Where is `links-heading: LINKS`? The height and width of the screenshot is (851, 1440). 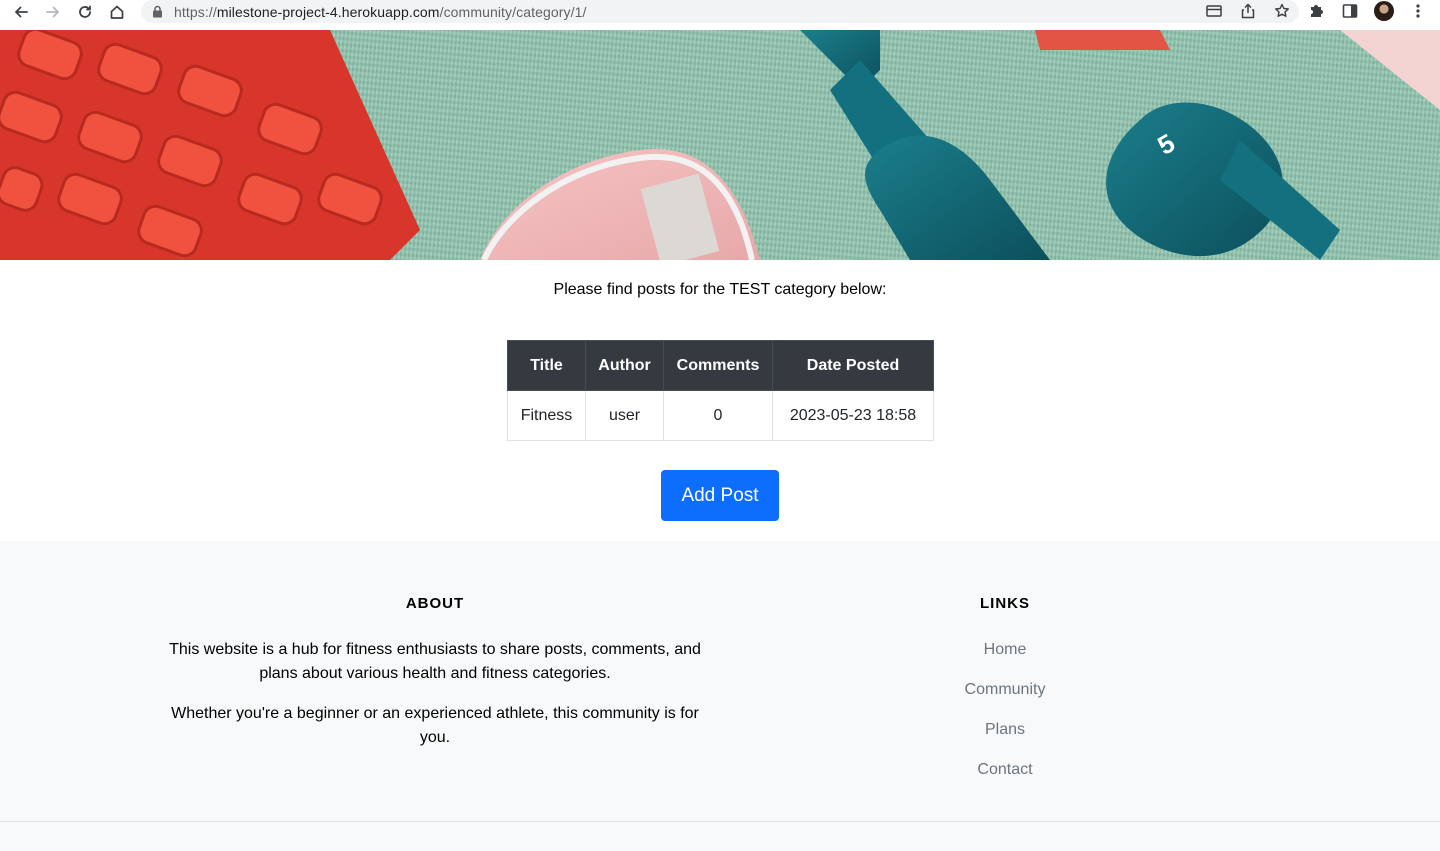 links-heading: LINKS is located at coordinates (1005, 603).